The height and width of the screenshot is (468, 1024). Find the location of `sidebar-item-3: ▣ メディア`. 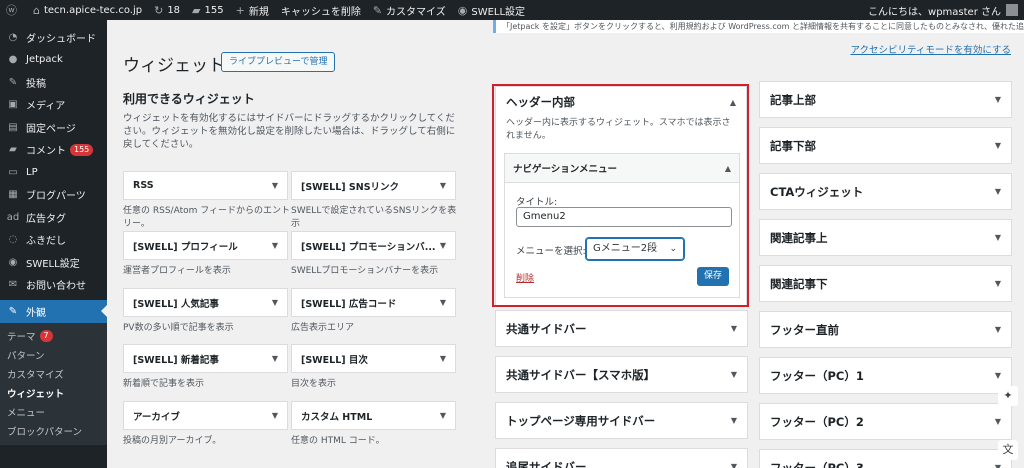

sidebar-item-3: ▣ メディア is located at coordinates (53, 105).